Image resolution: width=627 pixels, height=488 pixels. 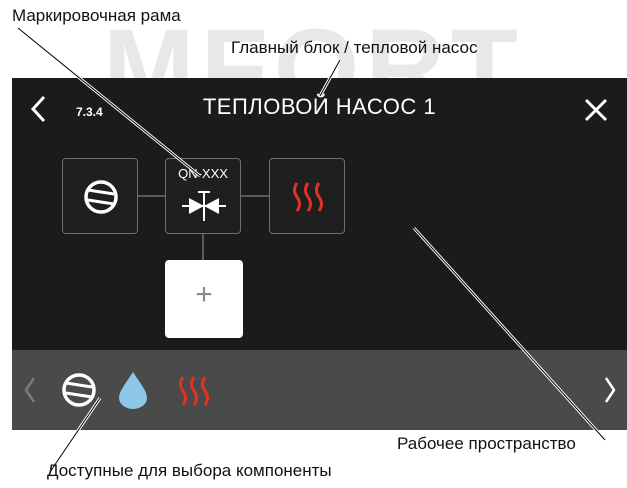 What do you see at coordinates (204, 206) in the screenshot?
I see `valve-icon` at bounding box center [204, 206].